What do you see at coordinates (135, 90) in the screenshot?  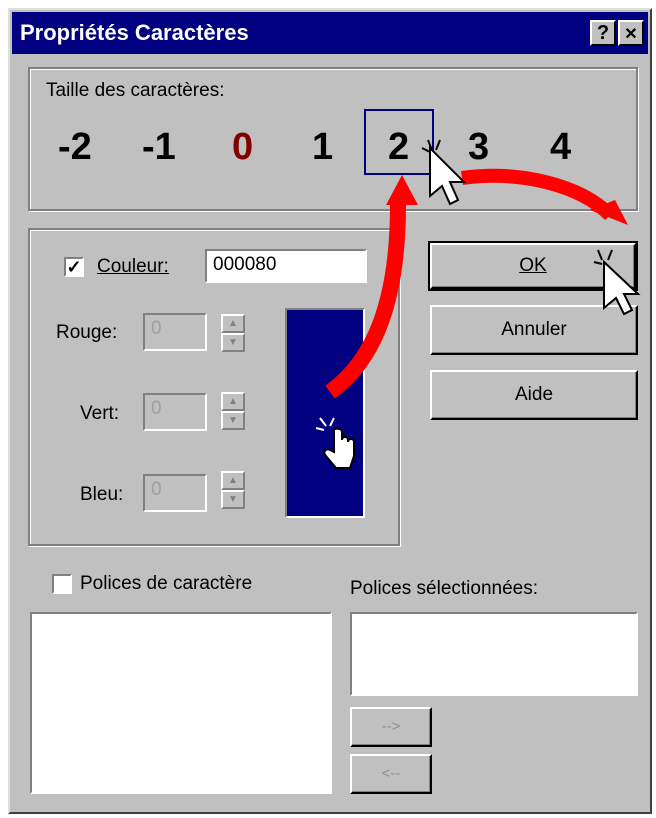 I see `size-label: Taille des caractères:` at bounding box center [135, 90].